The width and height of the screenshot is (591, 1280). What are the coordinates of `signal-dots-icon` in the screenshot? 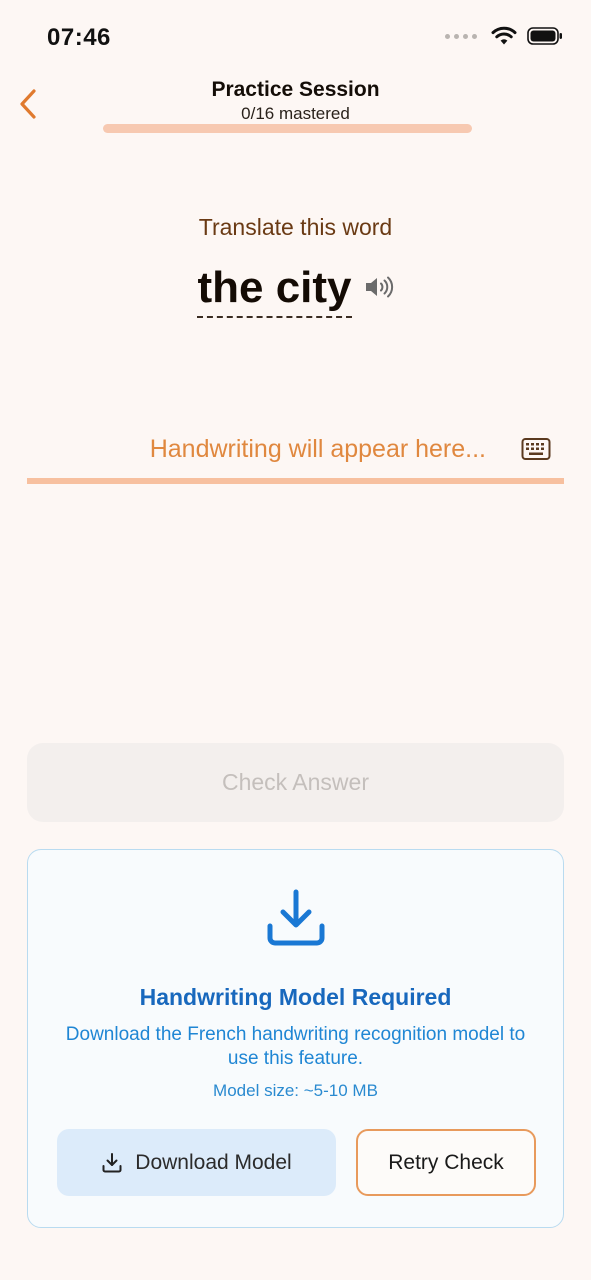 It's located at (461, 36).